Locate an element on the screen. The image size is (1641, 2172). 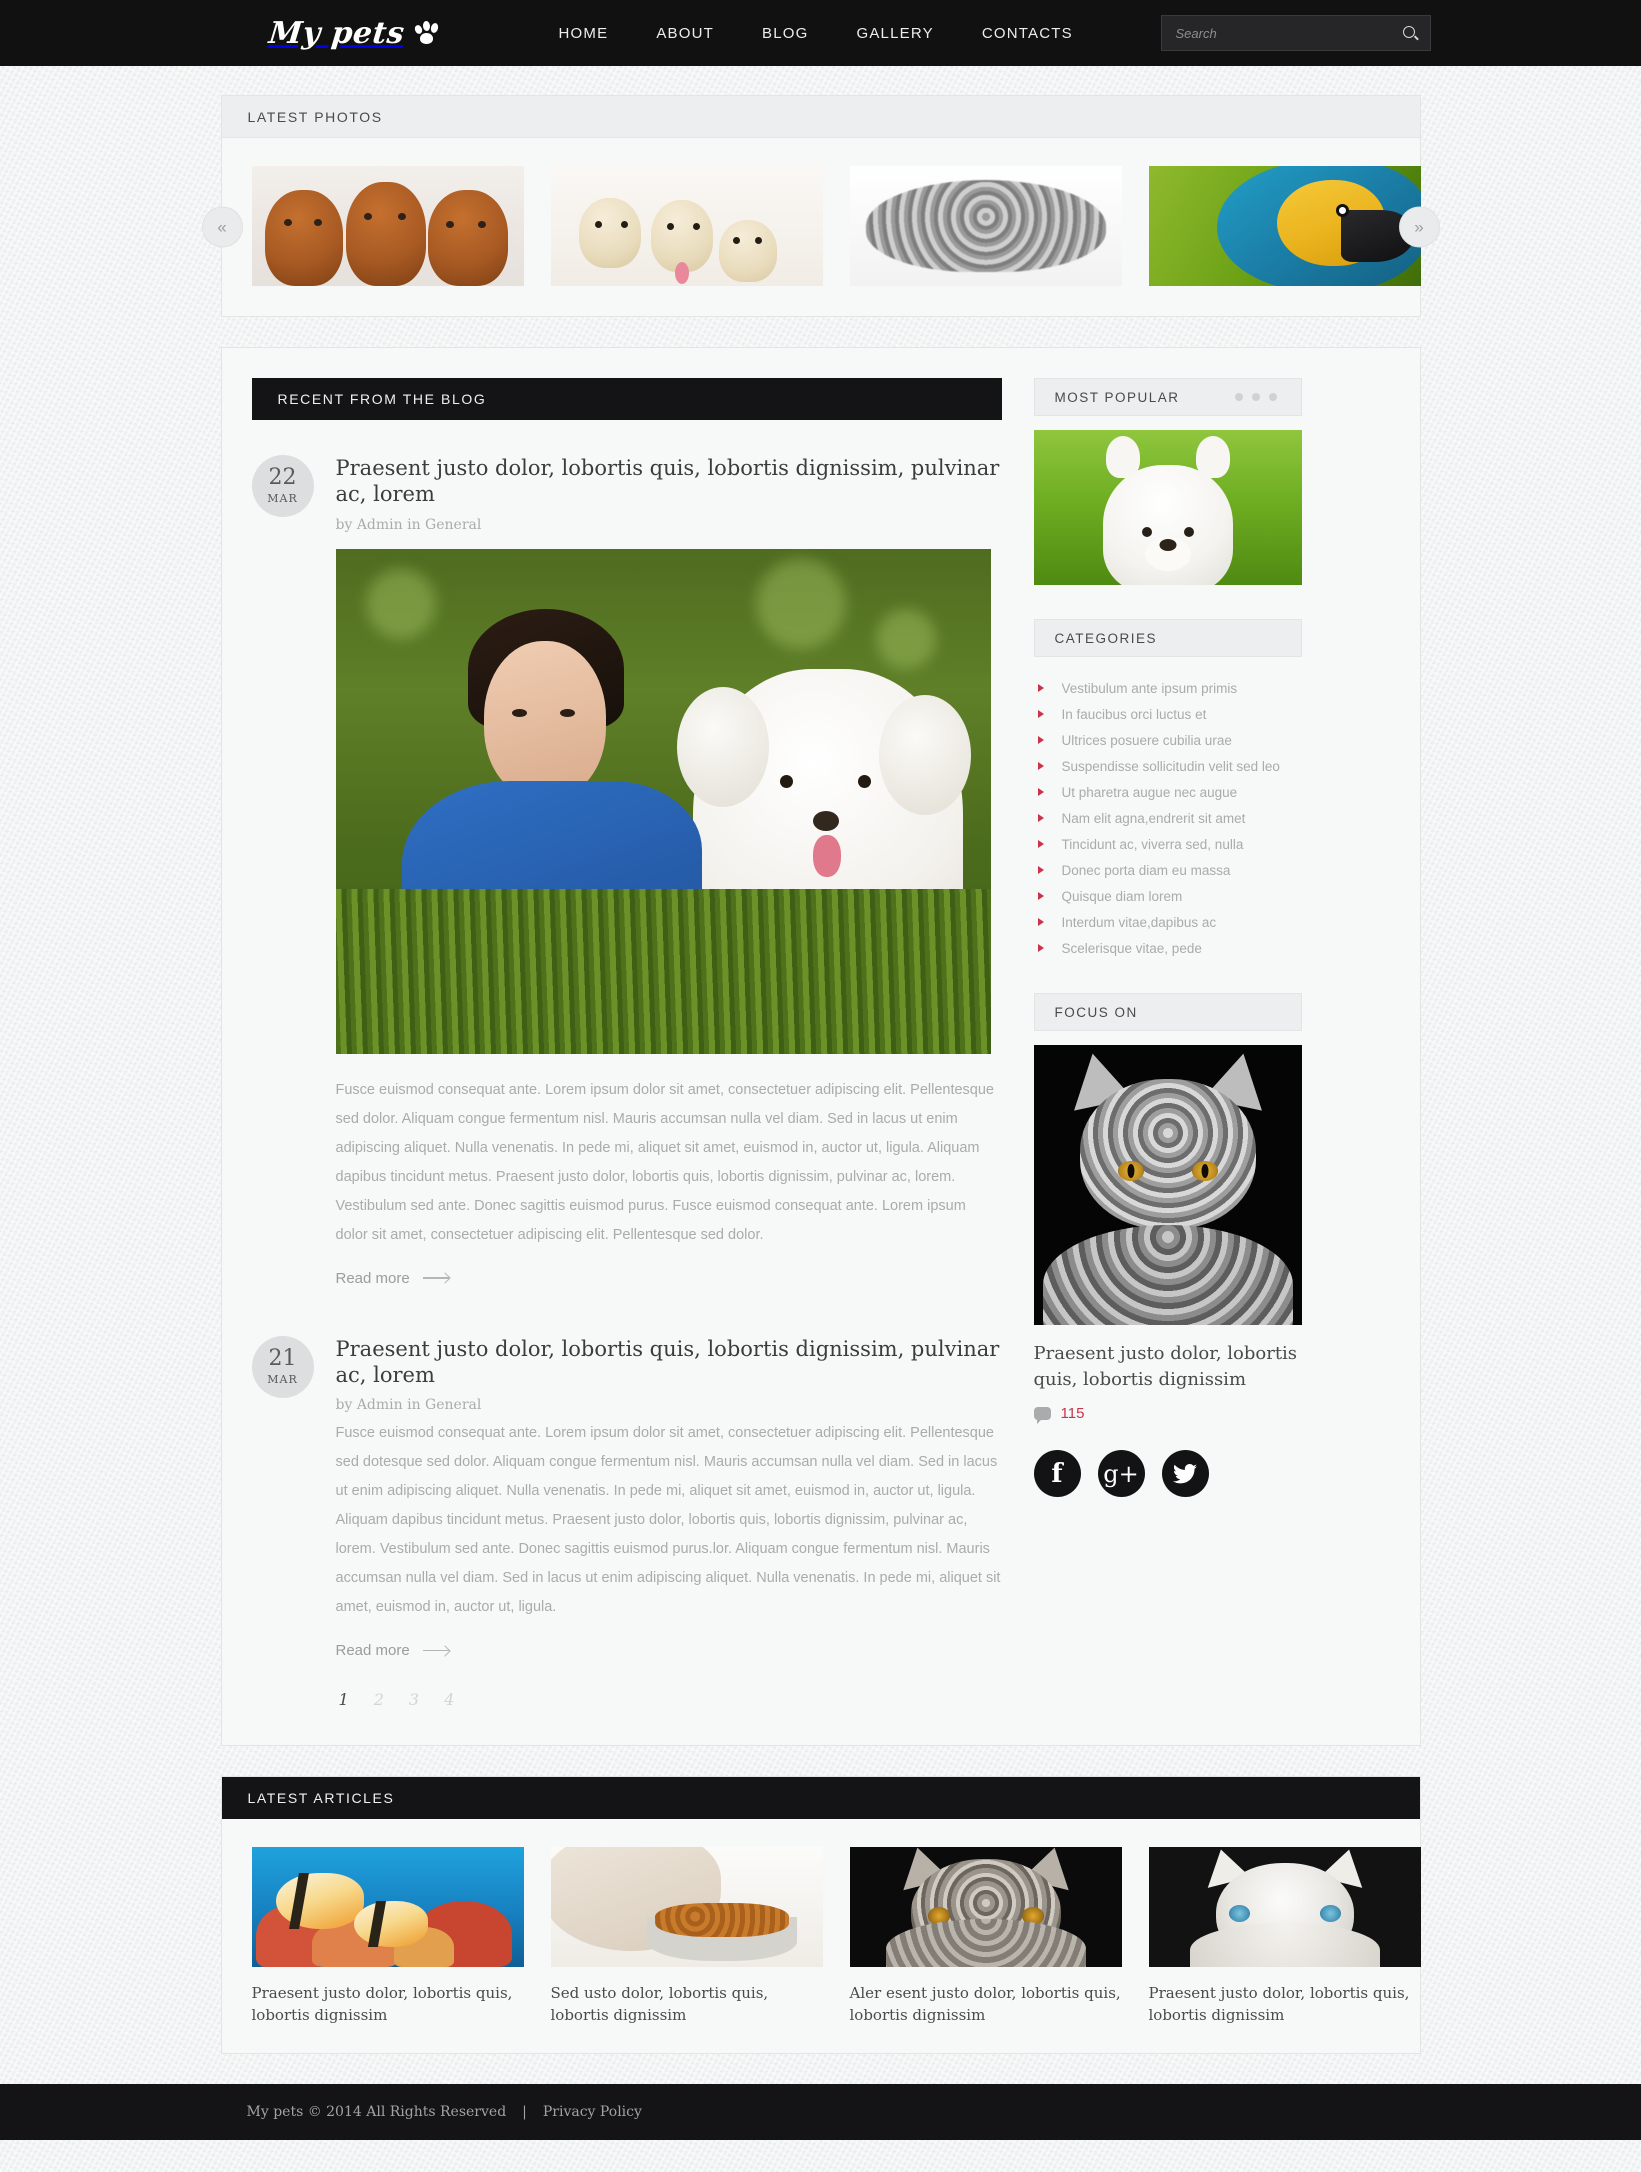
category-label: Interdum vitae,dapibus ac is located at coordinates (1139, 922).